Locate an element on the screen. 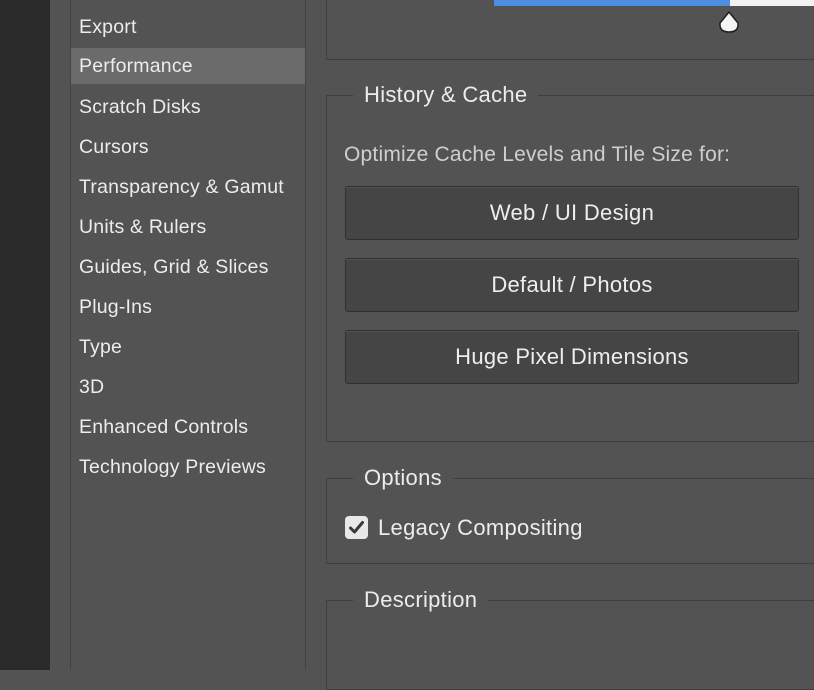  optimize-cache-label: Optimize Cache Levels and Tile Size for: is located at coordinates (537, 154).